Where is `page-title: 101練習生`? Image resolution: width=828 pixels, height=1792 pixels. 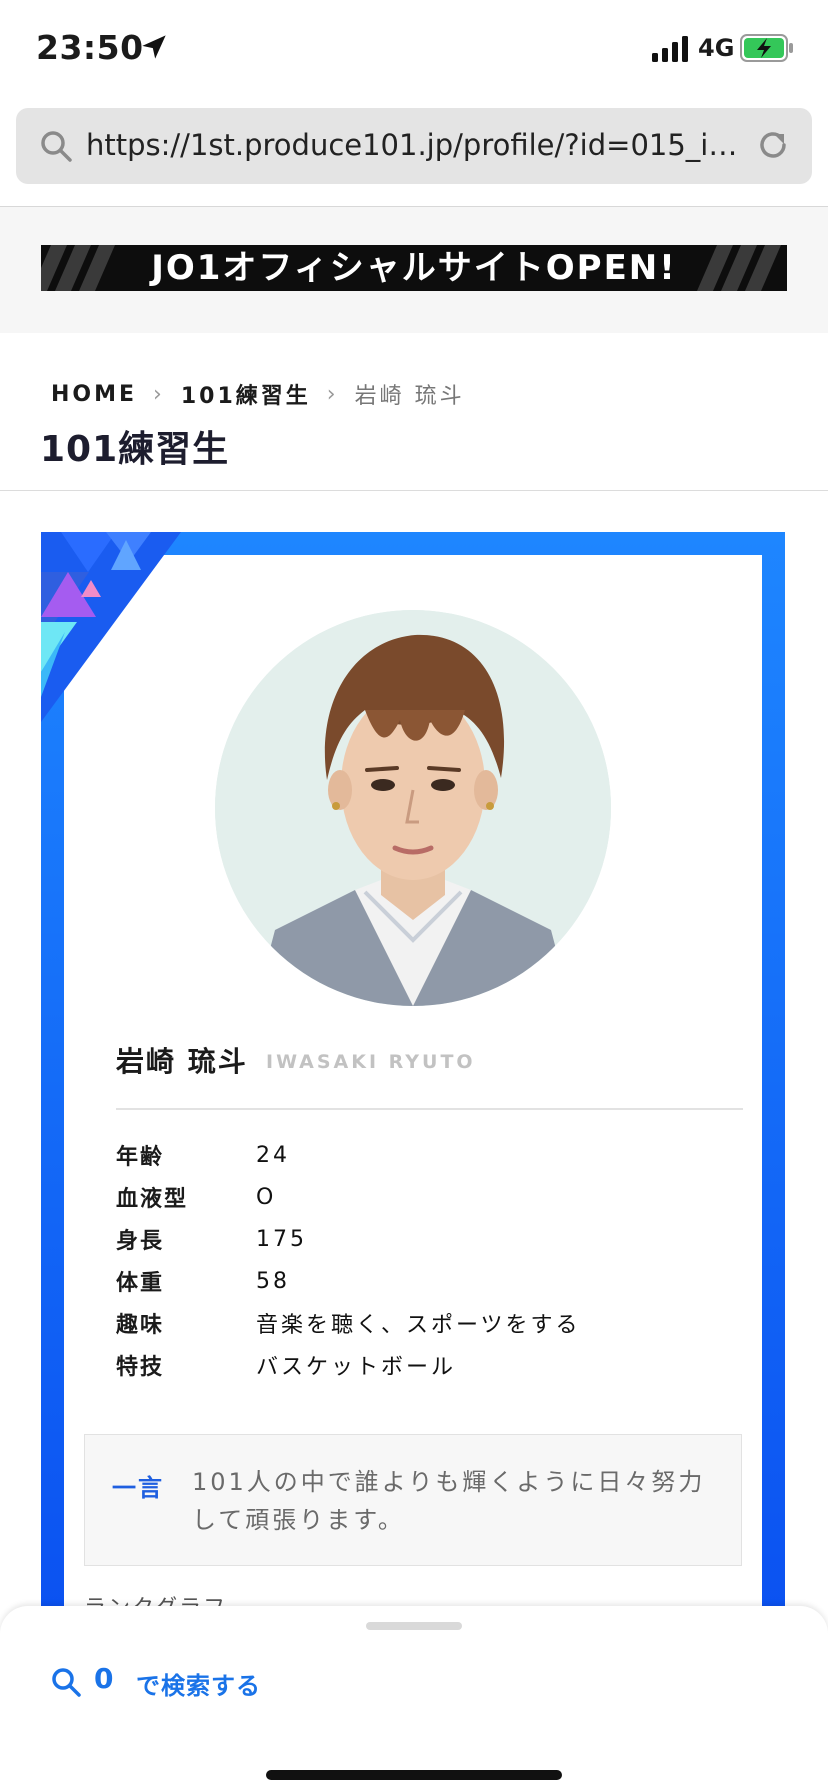
page-title: 101練習生 is located at coordinates (135, 449).